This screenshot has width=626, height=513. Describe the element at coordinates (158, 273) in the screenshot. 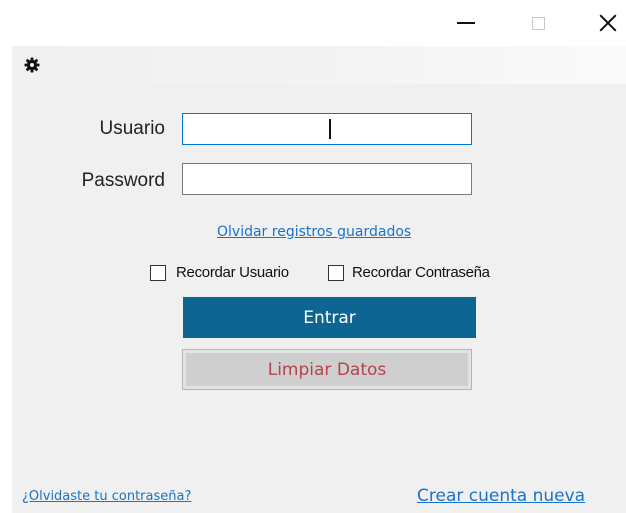

I see `remember-user-checkbox` at that location.